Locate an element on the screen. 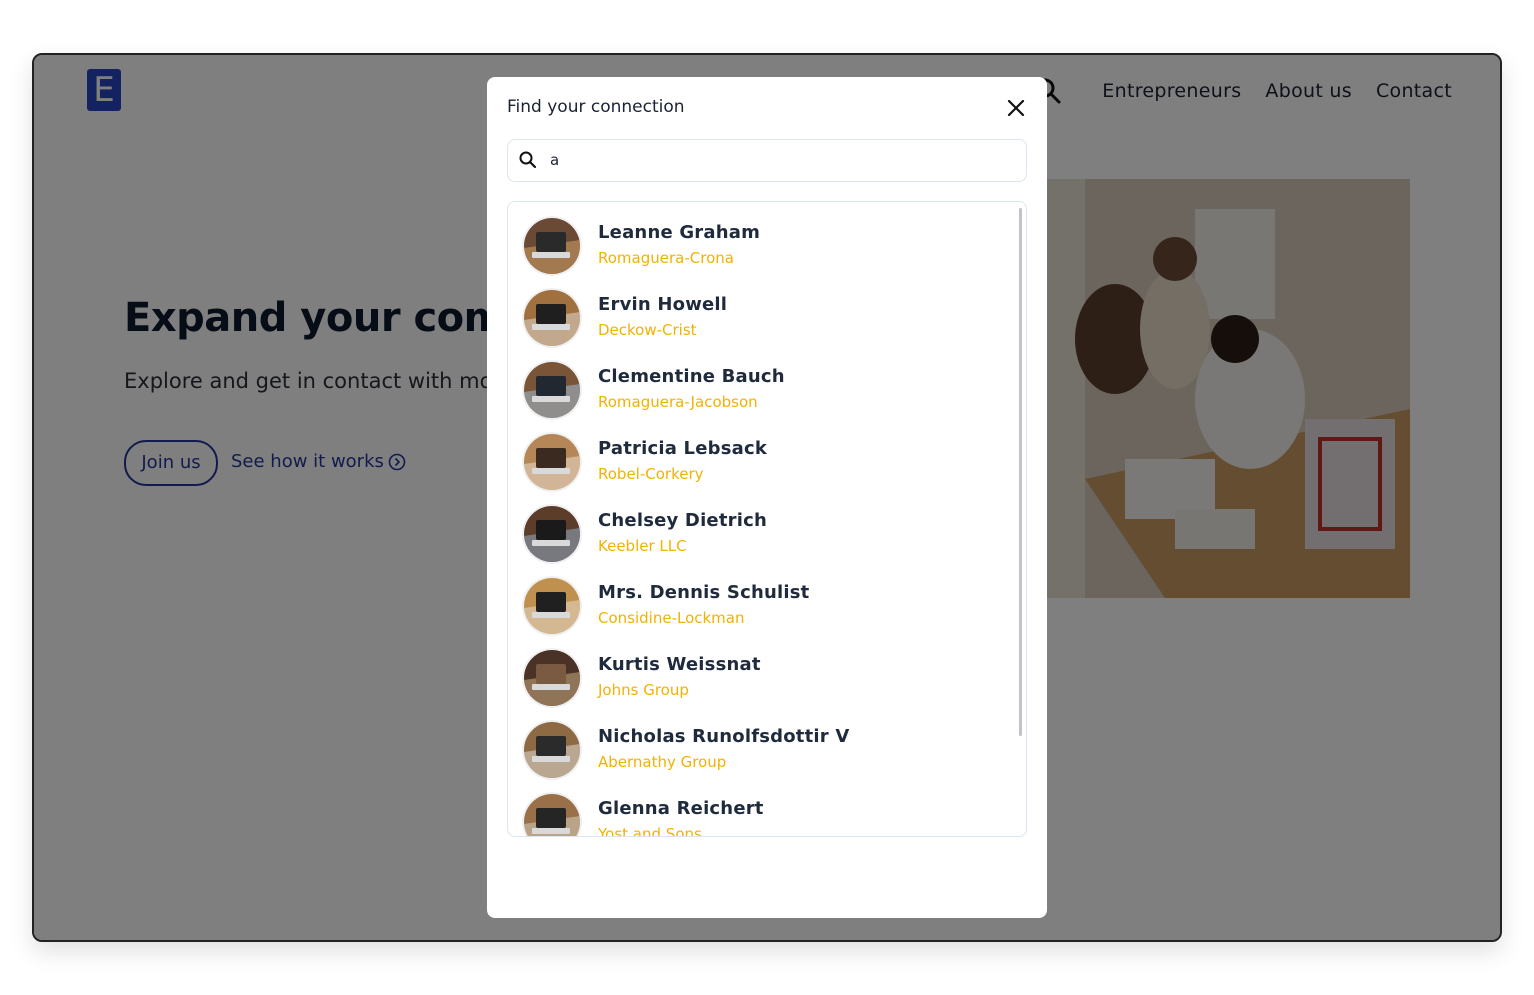  result-name: Kurtis Weissnat is located at coordinates (679, 664).